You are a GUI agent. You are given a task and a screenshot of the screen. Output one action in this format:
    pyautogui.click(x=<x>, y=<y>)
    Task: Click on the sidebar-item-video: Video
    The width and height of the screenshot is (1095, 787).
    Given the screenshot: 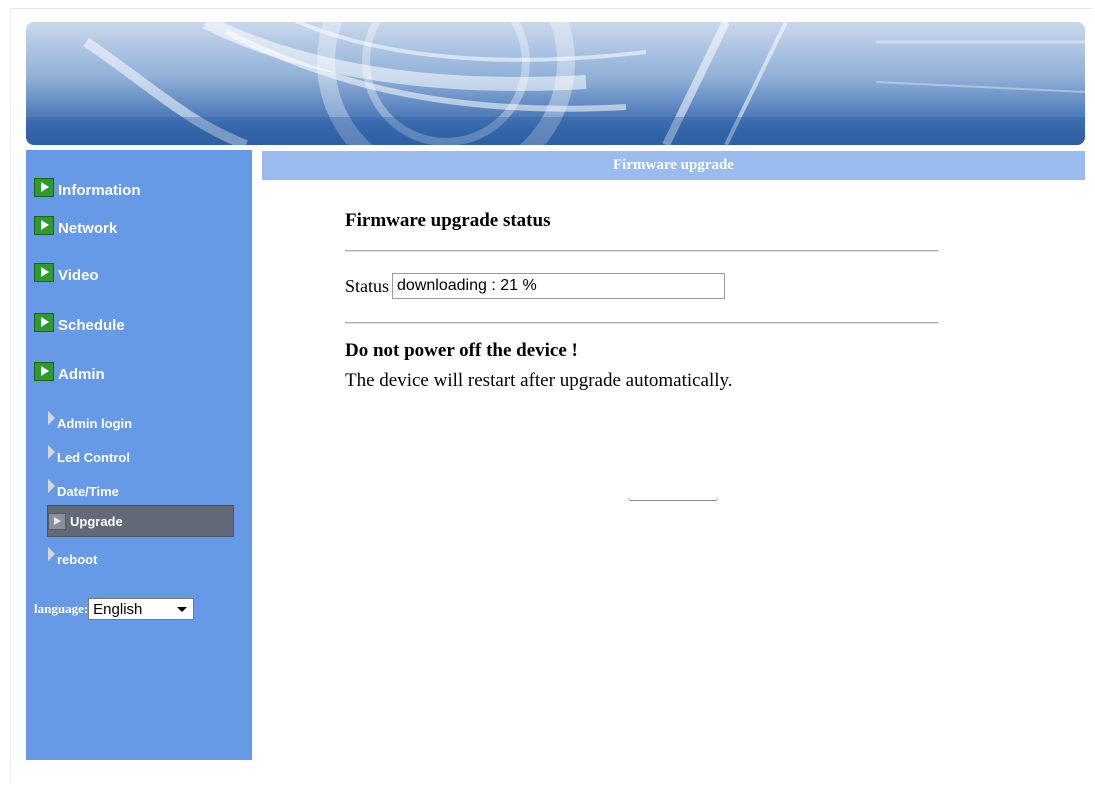 What is the action you would take?
    pyautogui.click(x=66, y=272)
    